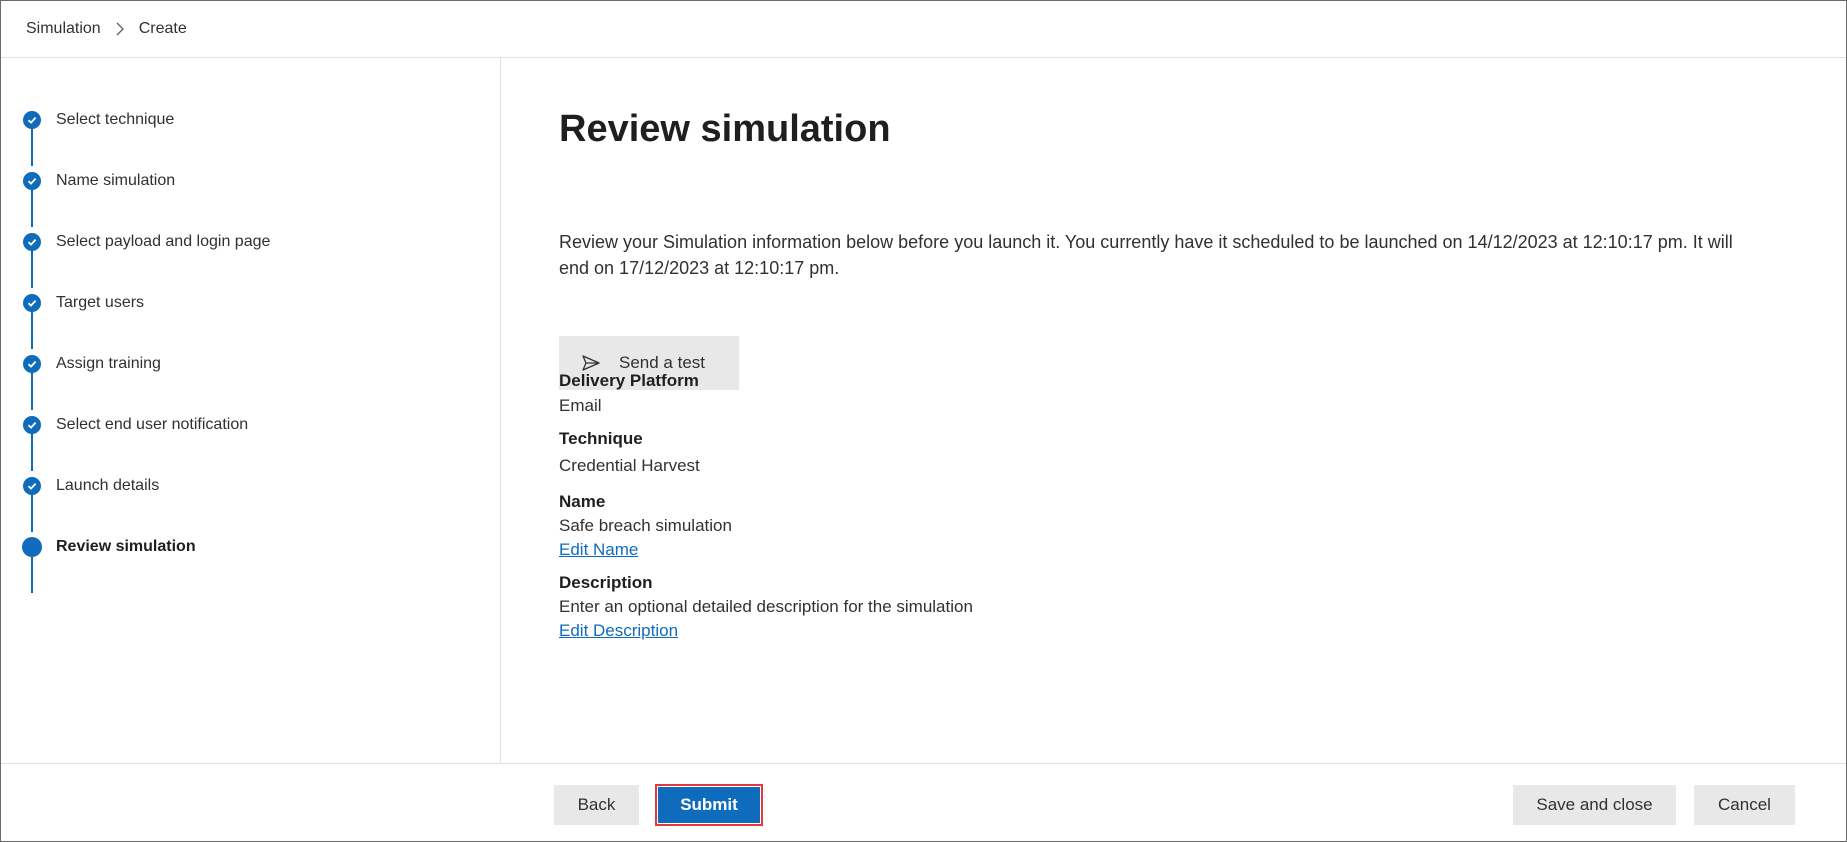 The height and width of the screenshot is (842, 1847). I want to click on technique-value: Credential Harvest, so click(629, 465).